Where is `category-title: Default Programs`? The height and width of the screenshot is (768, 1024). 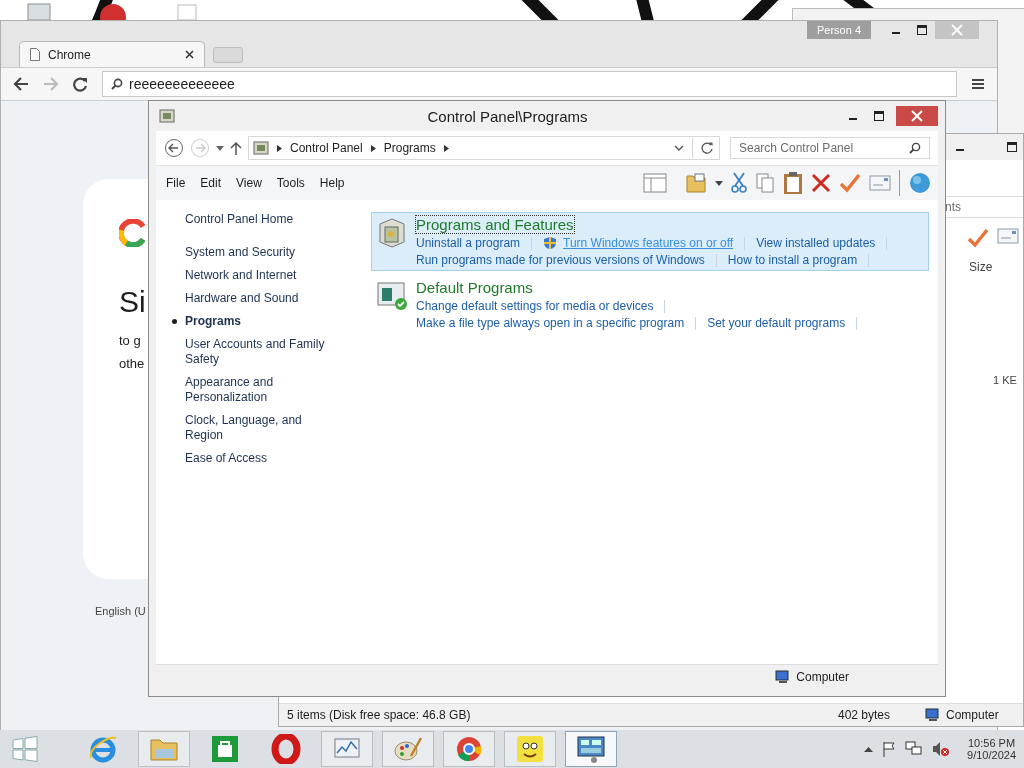
category-title: Default Programs is located at coordinates (474, 287).